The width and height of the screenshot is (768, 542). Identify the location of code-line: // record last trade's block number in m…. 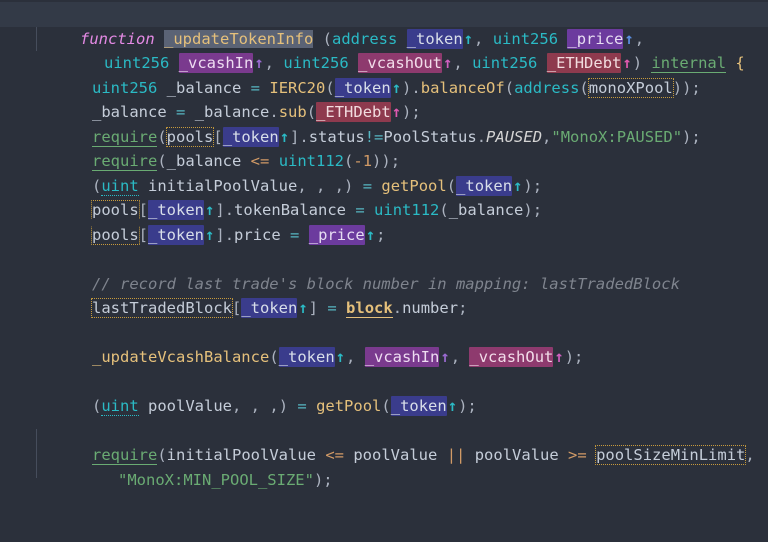
(384, 270).